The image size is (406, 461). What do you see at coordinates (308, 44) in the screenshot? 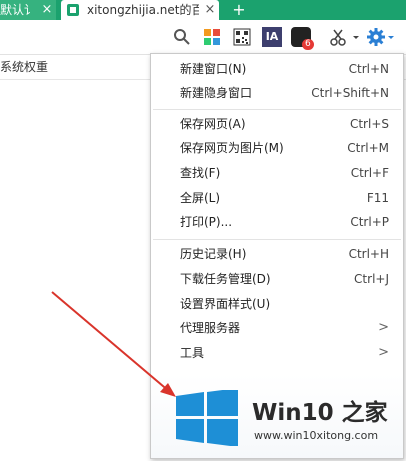
I see `extension-badge: 6` at bounding box center [308, 44].